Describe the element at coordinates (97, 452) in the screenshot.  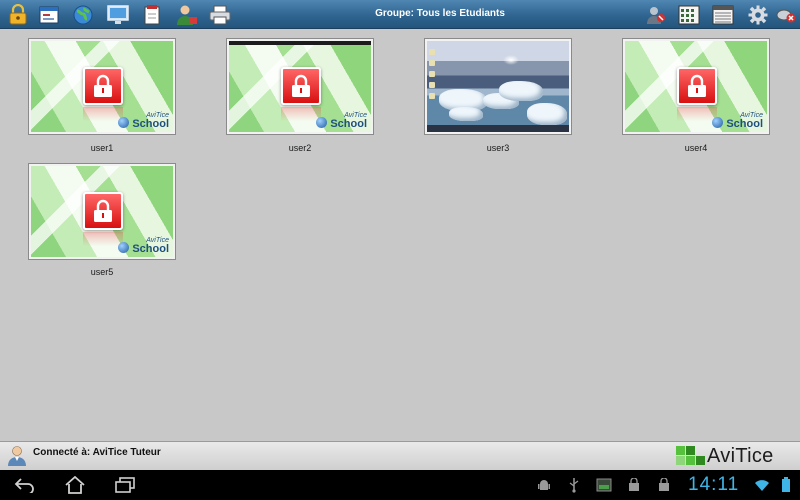
I see `connection-status: Connecté à: AviTice Tuteur` at that location.